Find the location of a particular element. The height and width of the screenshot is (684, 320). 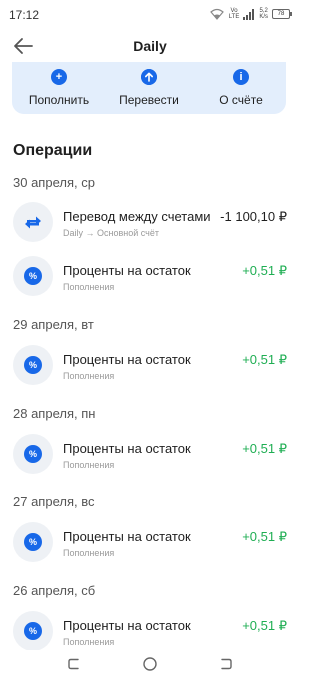

battery-icon: 78 is located at coordinates (282, 14).